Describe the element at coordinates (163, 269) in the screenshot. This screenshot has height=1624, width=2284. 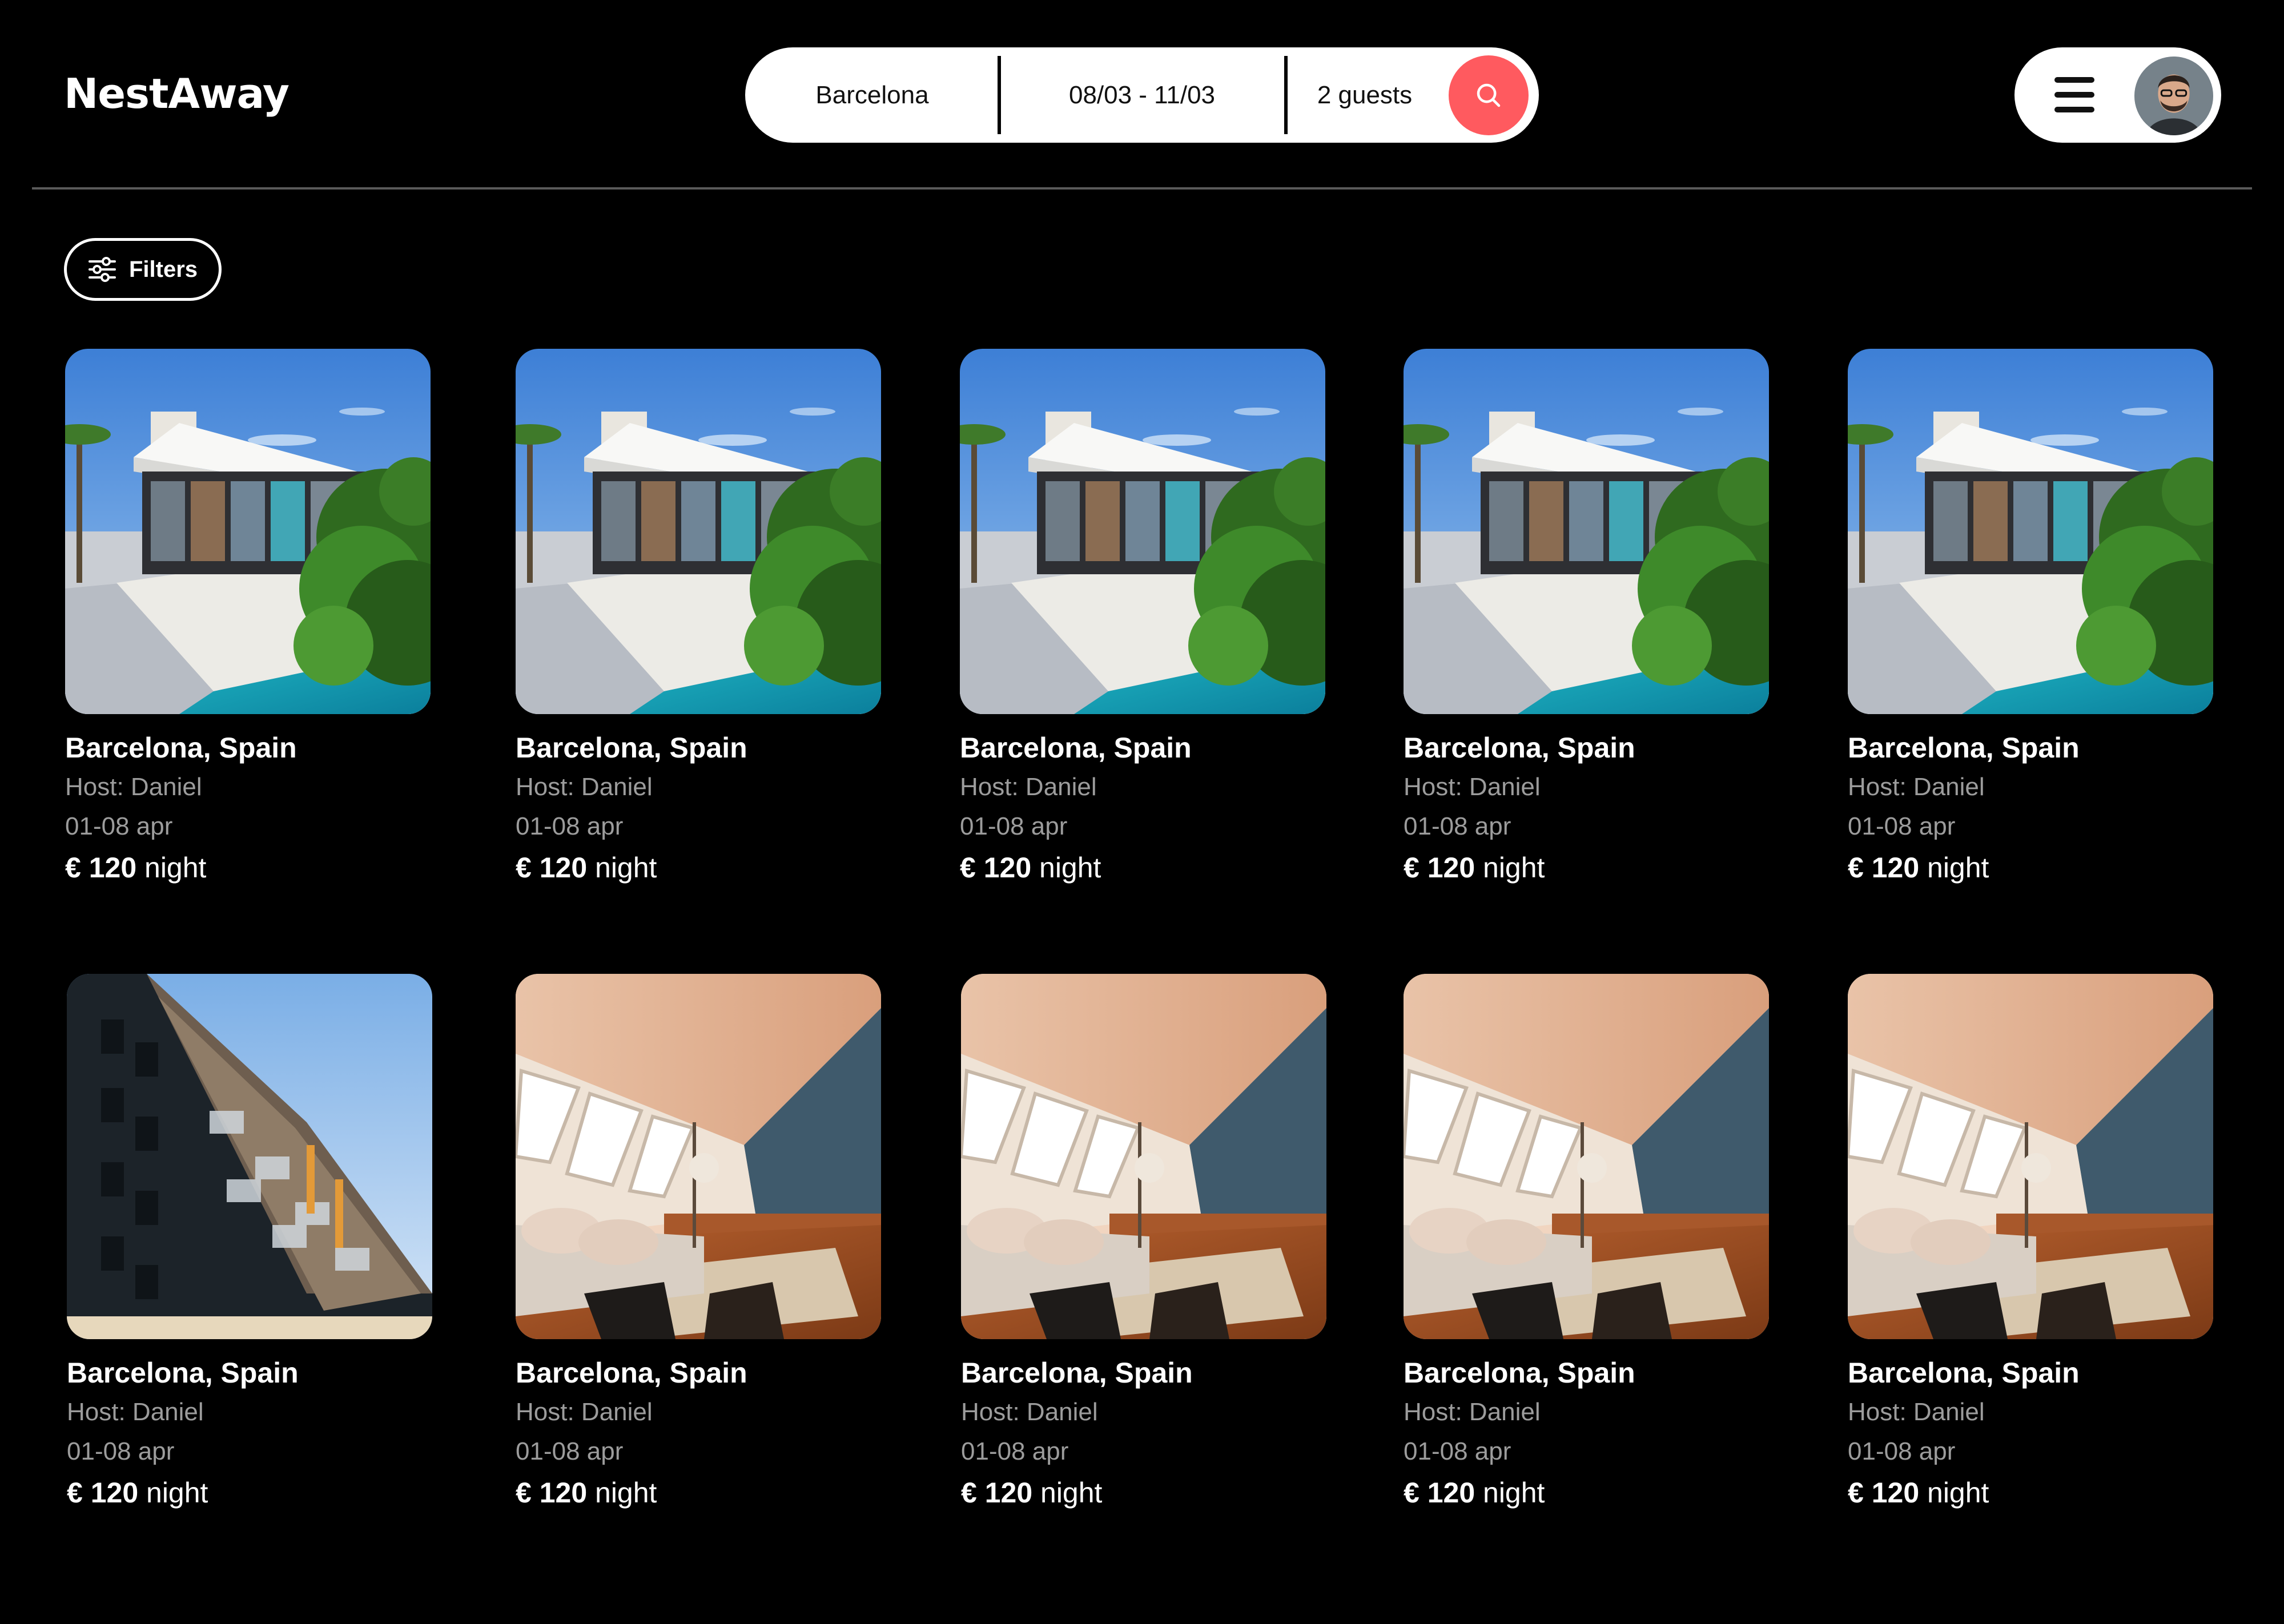
I see `filters-label: Filters` at that location.